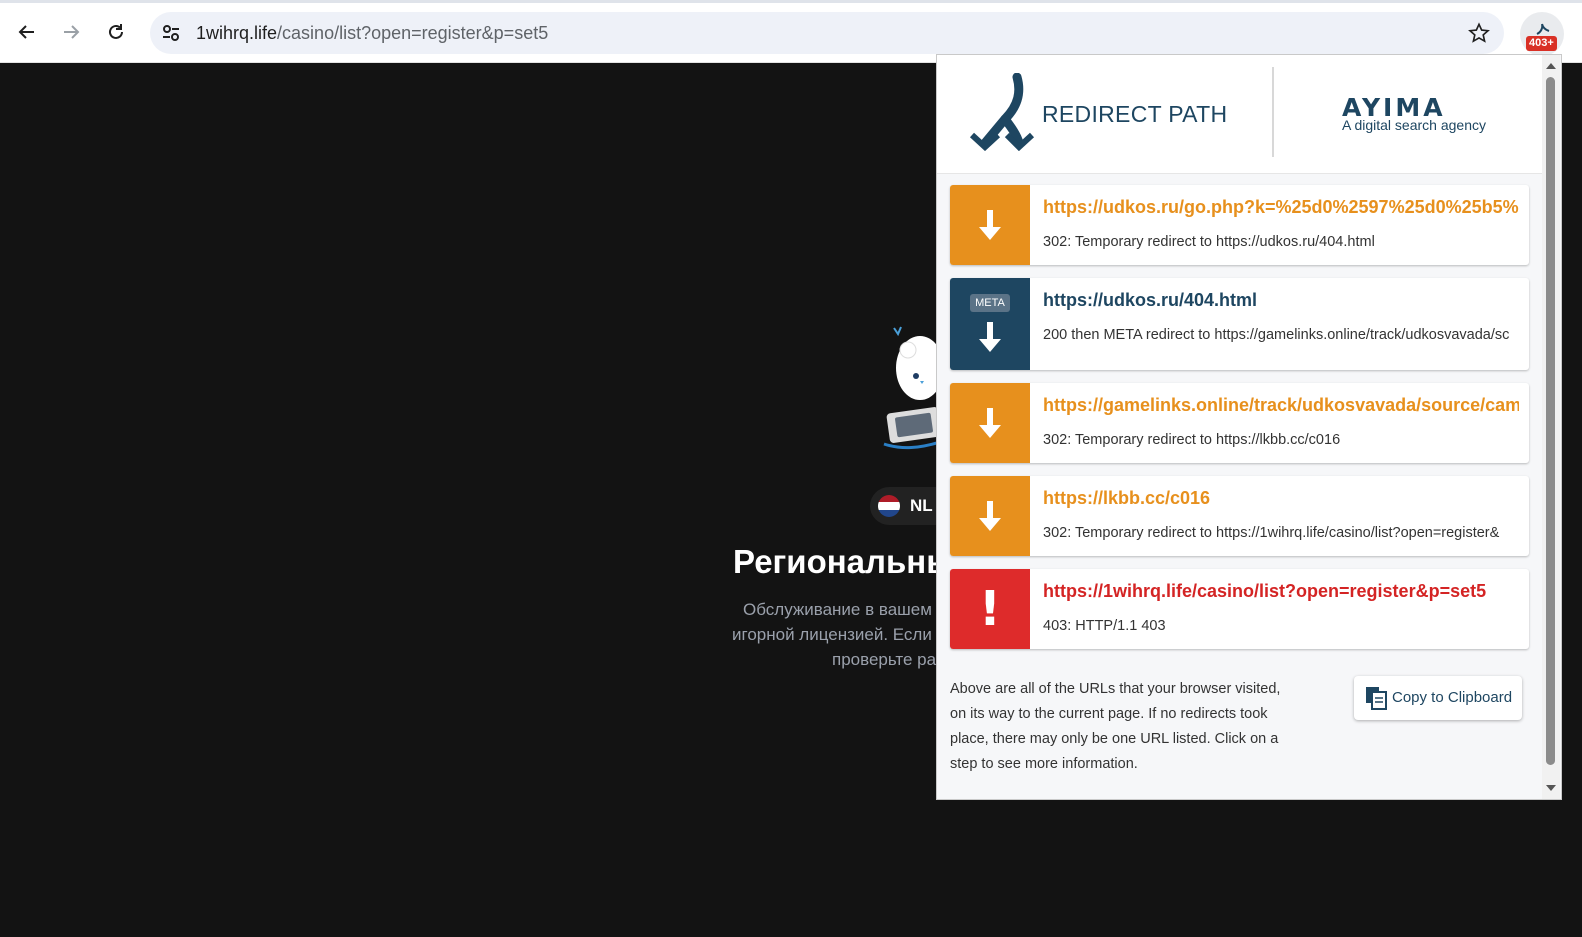 This screenshot has height=937, width=1582. What do you see at coordinates (1002, 112) in the screenshot?
I see `redirect-path-logo-icon` at bounding box center [1002, 112].